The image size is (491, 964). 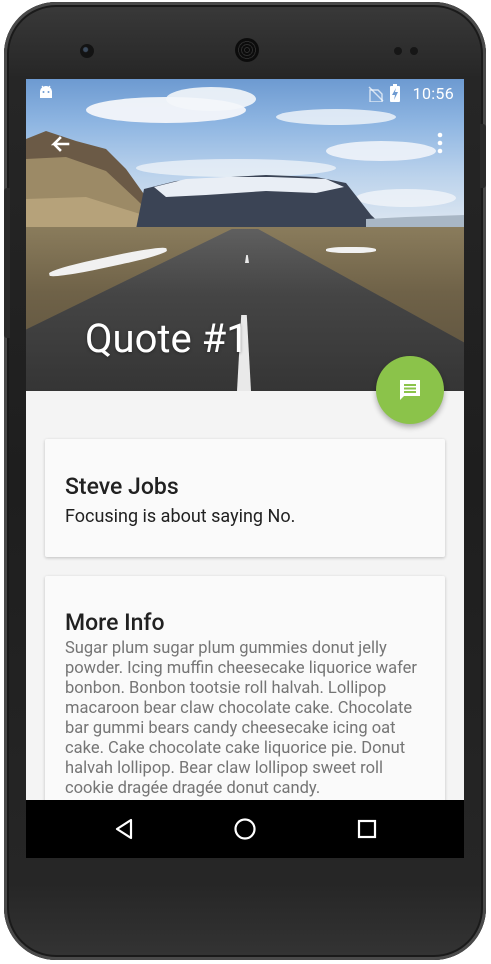 What do you see at coordinates (367, 829) in the screenshot?
I see `square-recents-icon` at bounding box center [367, 829].